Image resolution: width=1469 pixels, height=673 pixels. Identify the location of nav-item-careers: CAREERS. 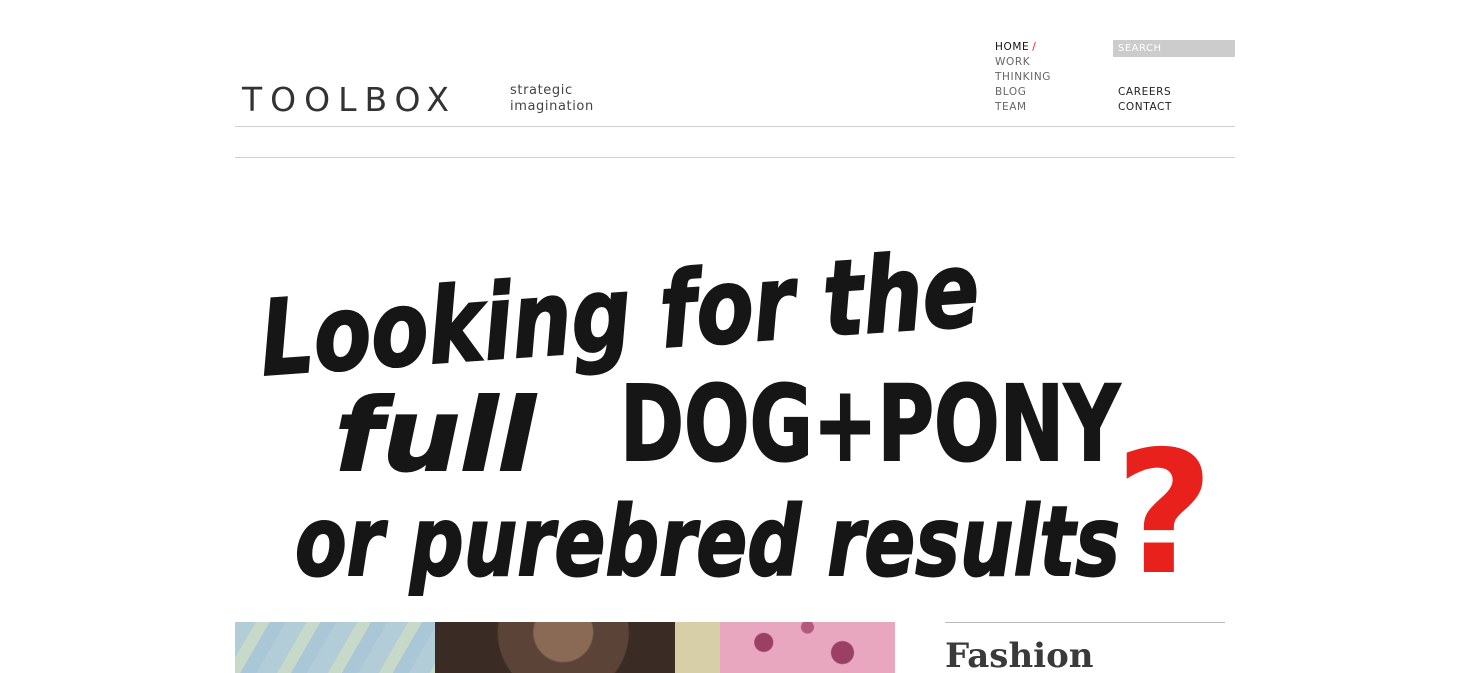
(1145, 92).